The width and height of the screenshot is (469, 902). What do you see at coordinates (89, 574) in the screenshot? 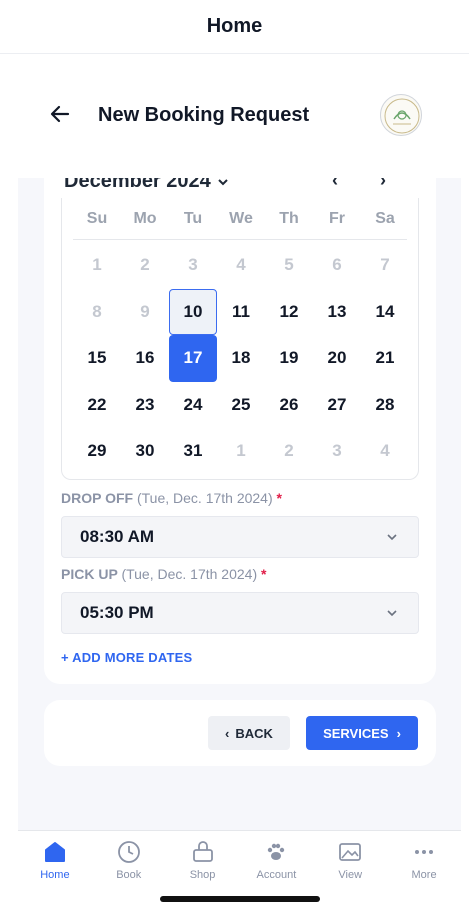
I see `pick-up-label-text: PICK UP` at bounding box center [89, 574].